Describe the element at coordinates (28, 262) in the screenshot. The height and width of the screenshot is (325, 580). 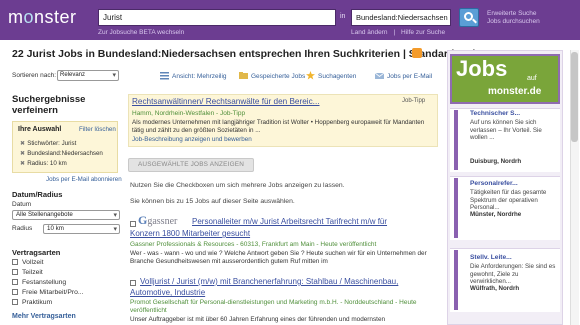
I see `contract-type-fulltime: Vollzeit` at that location.